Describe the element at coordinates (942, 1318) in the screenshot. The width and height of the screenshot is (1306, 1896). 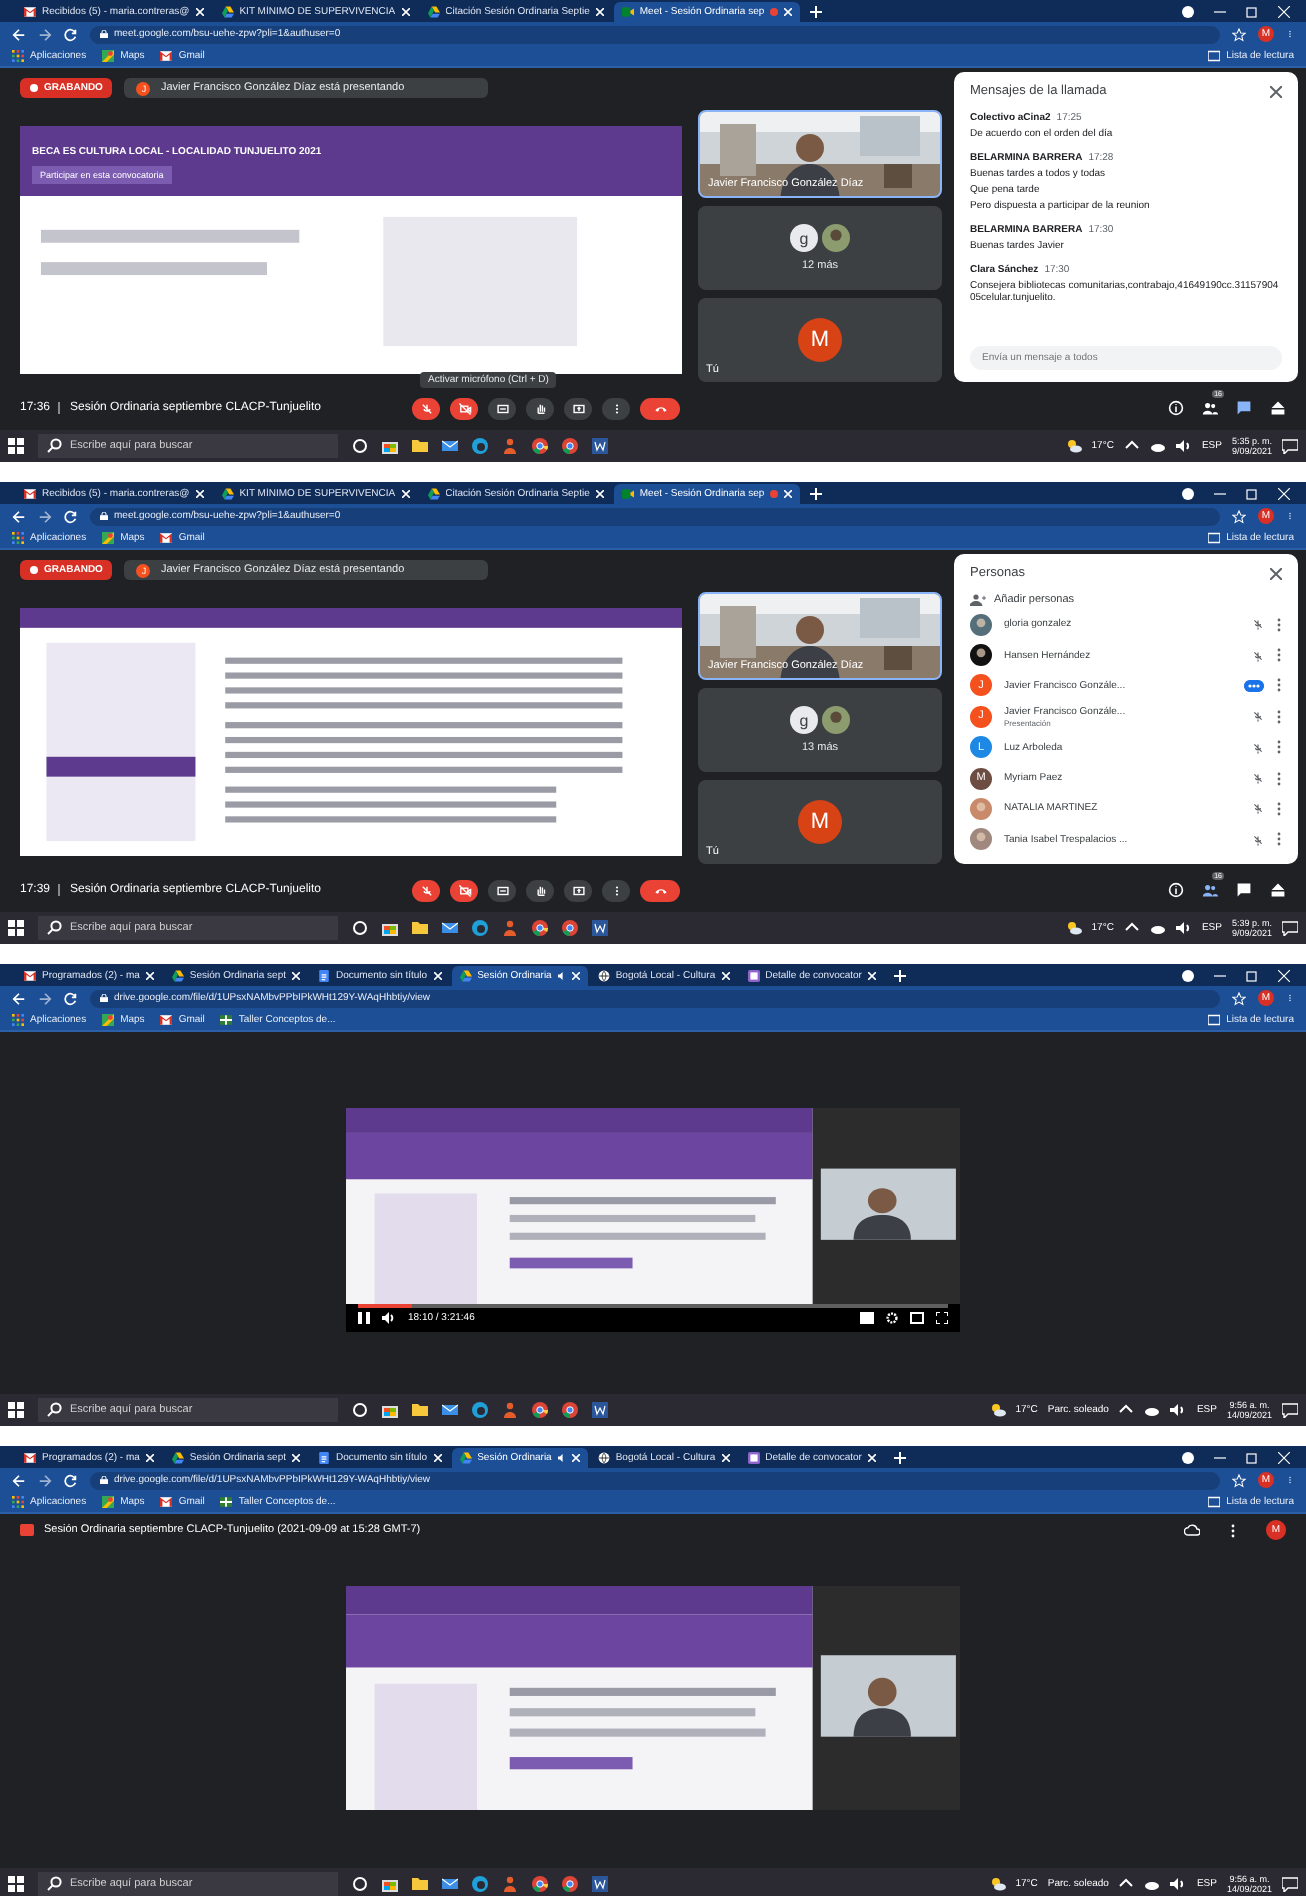
I see `fullscreen-icon` at that location.